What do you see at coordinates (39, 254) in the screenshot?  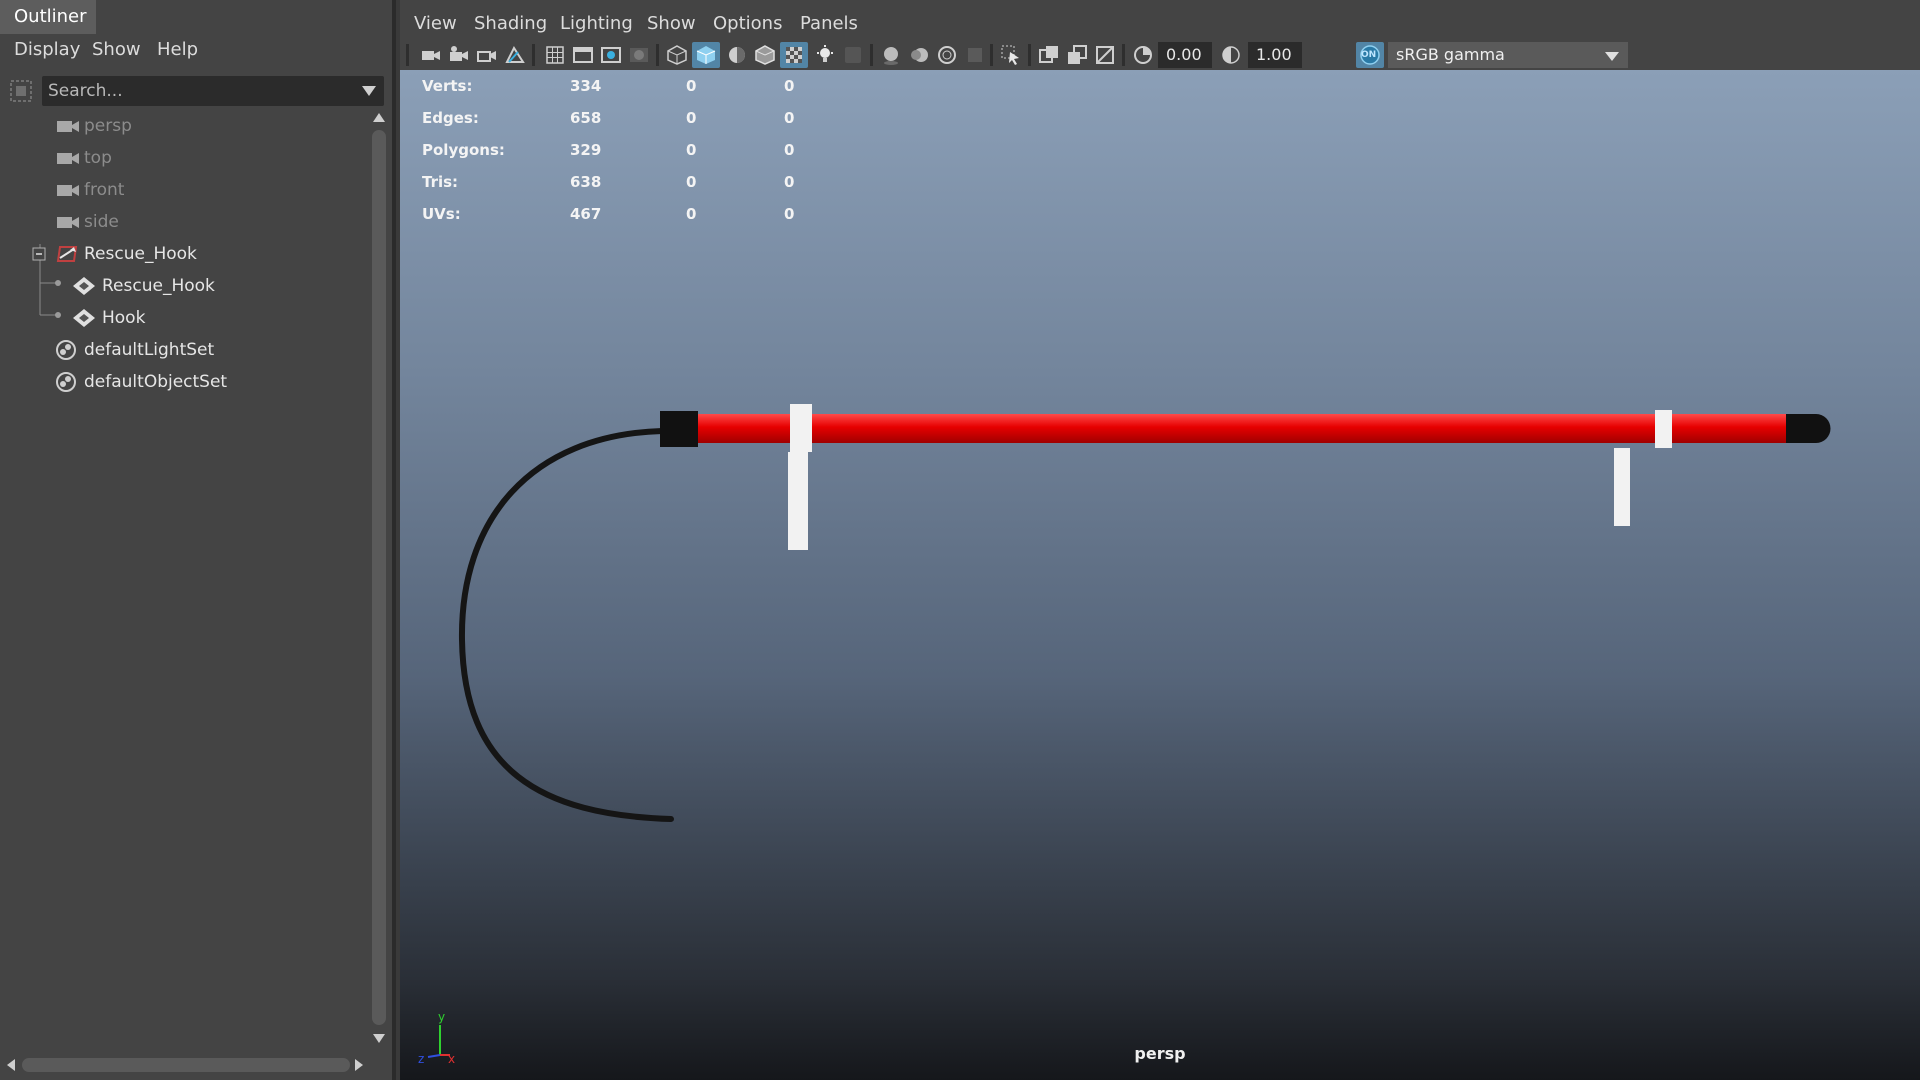 I see `collapse-icon` at bounding box center [39, 254].